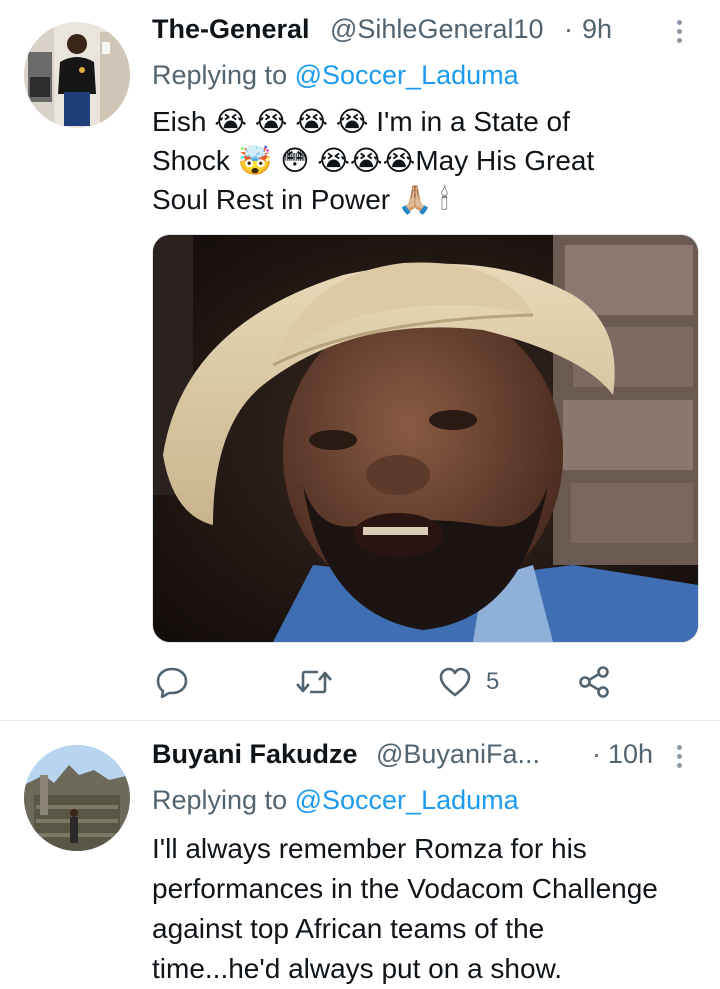 Image resolution: width=720 pixels, height=989 pixels. I want to click on tweet-header: The-General @SihleGeneral10 · 9h, so click(436, 34).